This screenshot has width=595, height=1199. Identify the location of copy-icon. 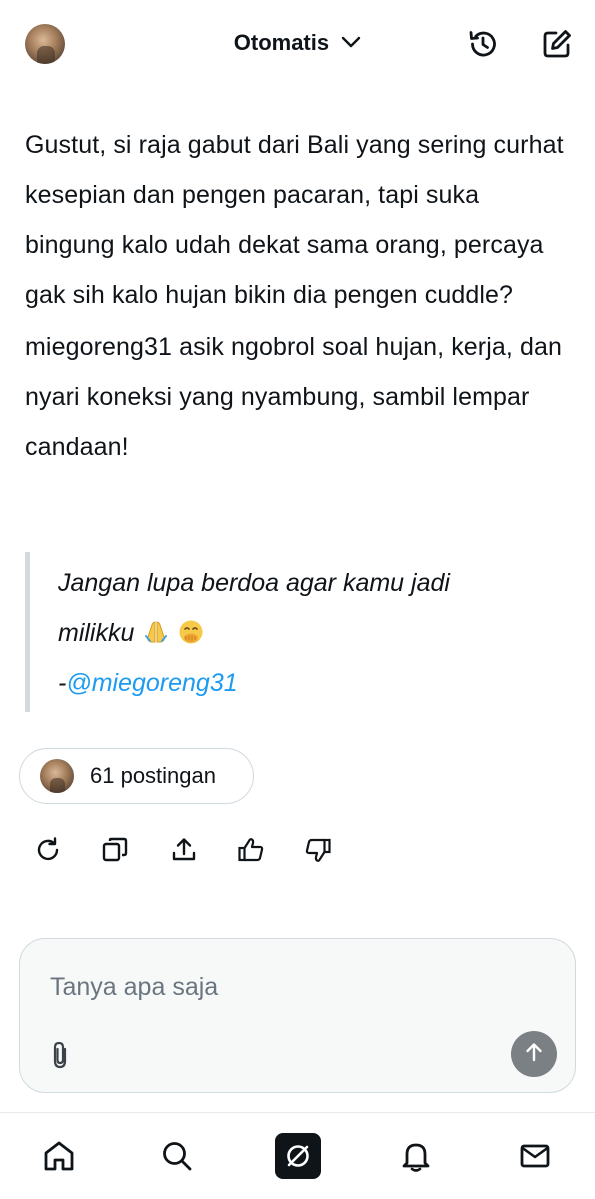
(115, 850).